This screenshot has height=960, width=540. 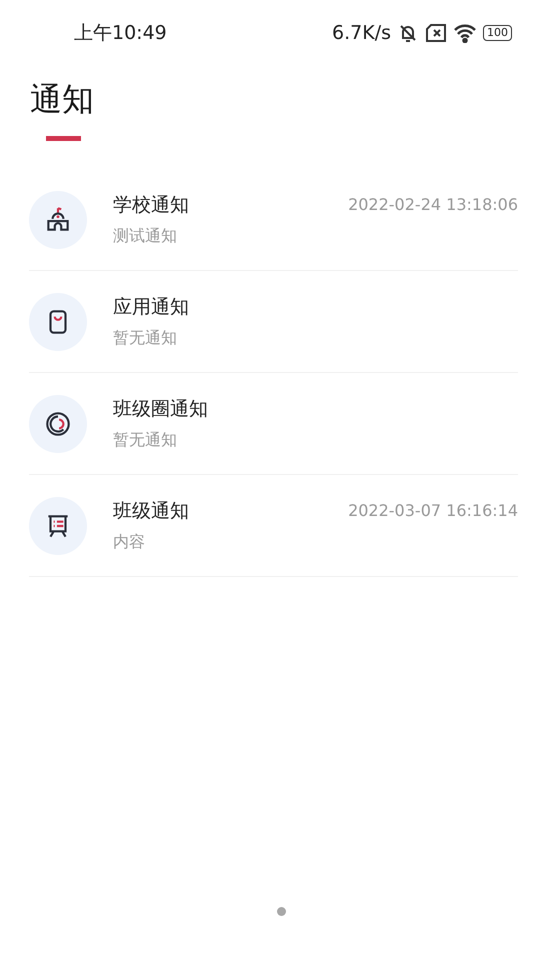 What do you see at coordinates (145, 236) in the screenshot?
I see `notification-preview: 测试通知` at bounding box center [145, 236].